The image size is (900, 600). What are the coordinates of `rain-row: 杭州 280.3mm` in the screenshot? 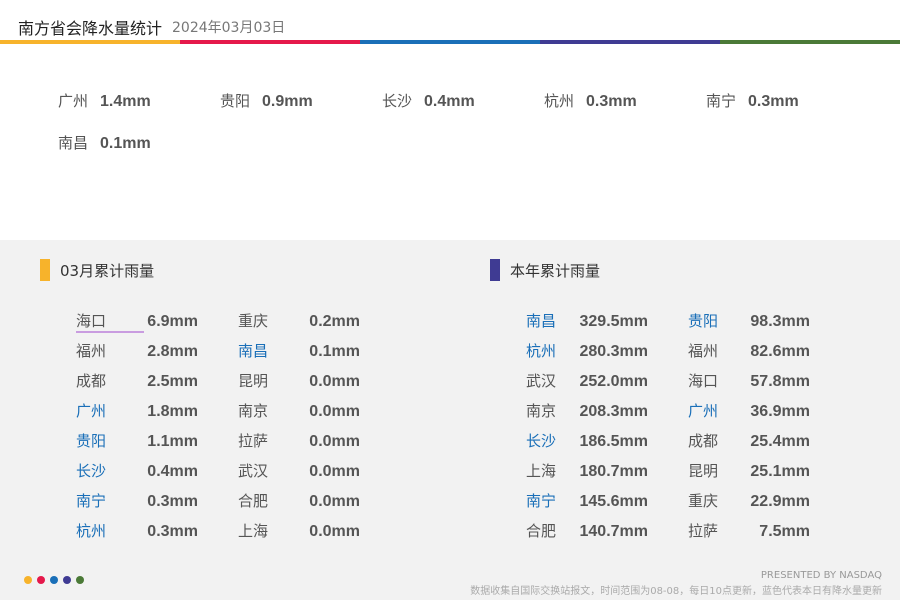 It's located at (587, 355).